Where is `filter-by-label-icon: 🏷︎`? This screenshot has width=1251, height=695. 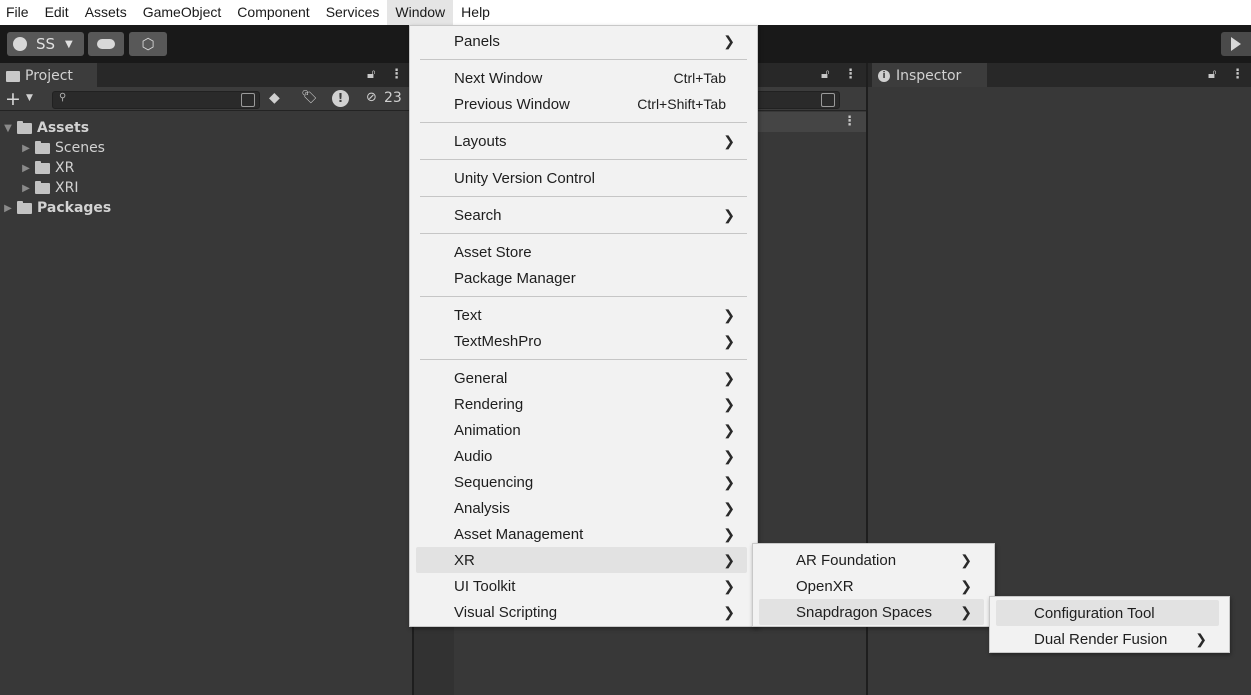
filter-by-label-icon: 🏷︎ is located at coordinates (309, 97).